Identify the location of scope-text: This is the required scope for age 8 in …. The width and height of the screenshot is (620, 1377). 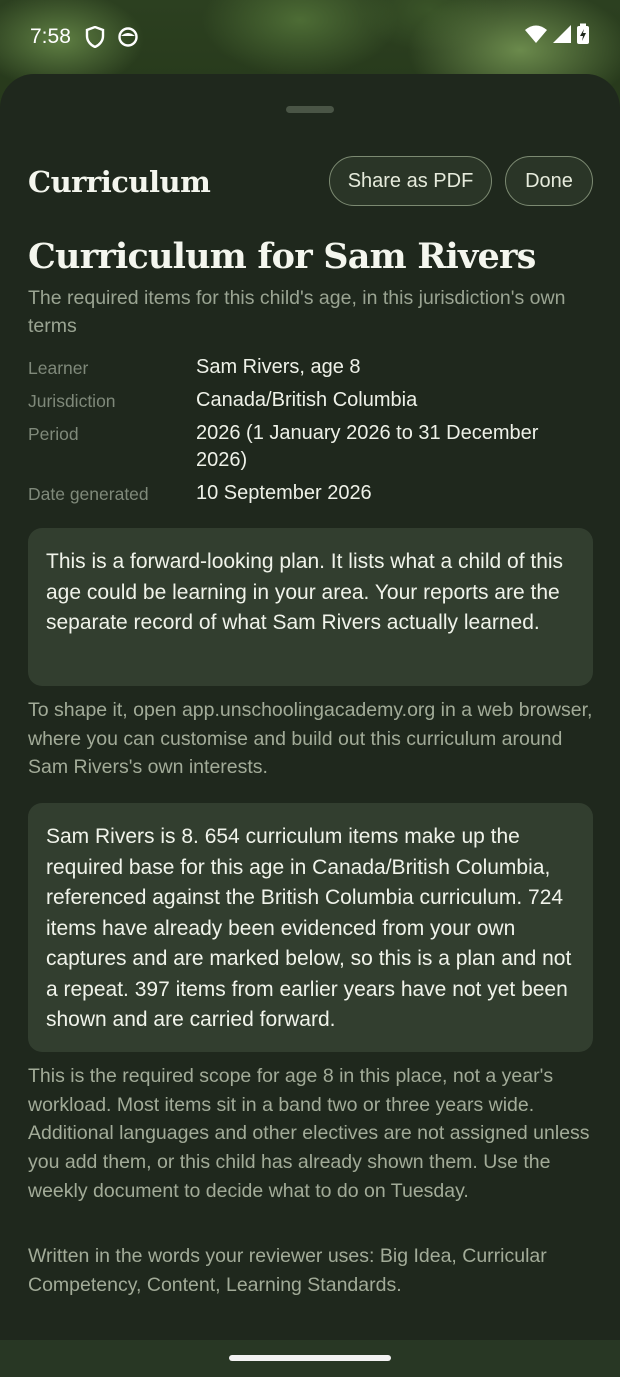
(309, 1133).